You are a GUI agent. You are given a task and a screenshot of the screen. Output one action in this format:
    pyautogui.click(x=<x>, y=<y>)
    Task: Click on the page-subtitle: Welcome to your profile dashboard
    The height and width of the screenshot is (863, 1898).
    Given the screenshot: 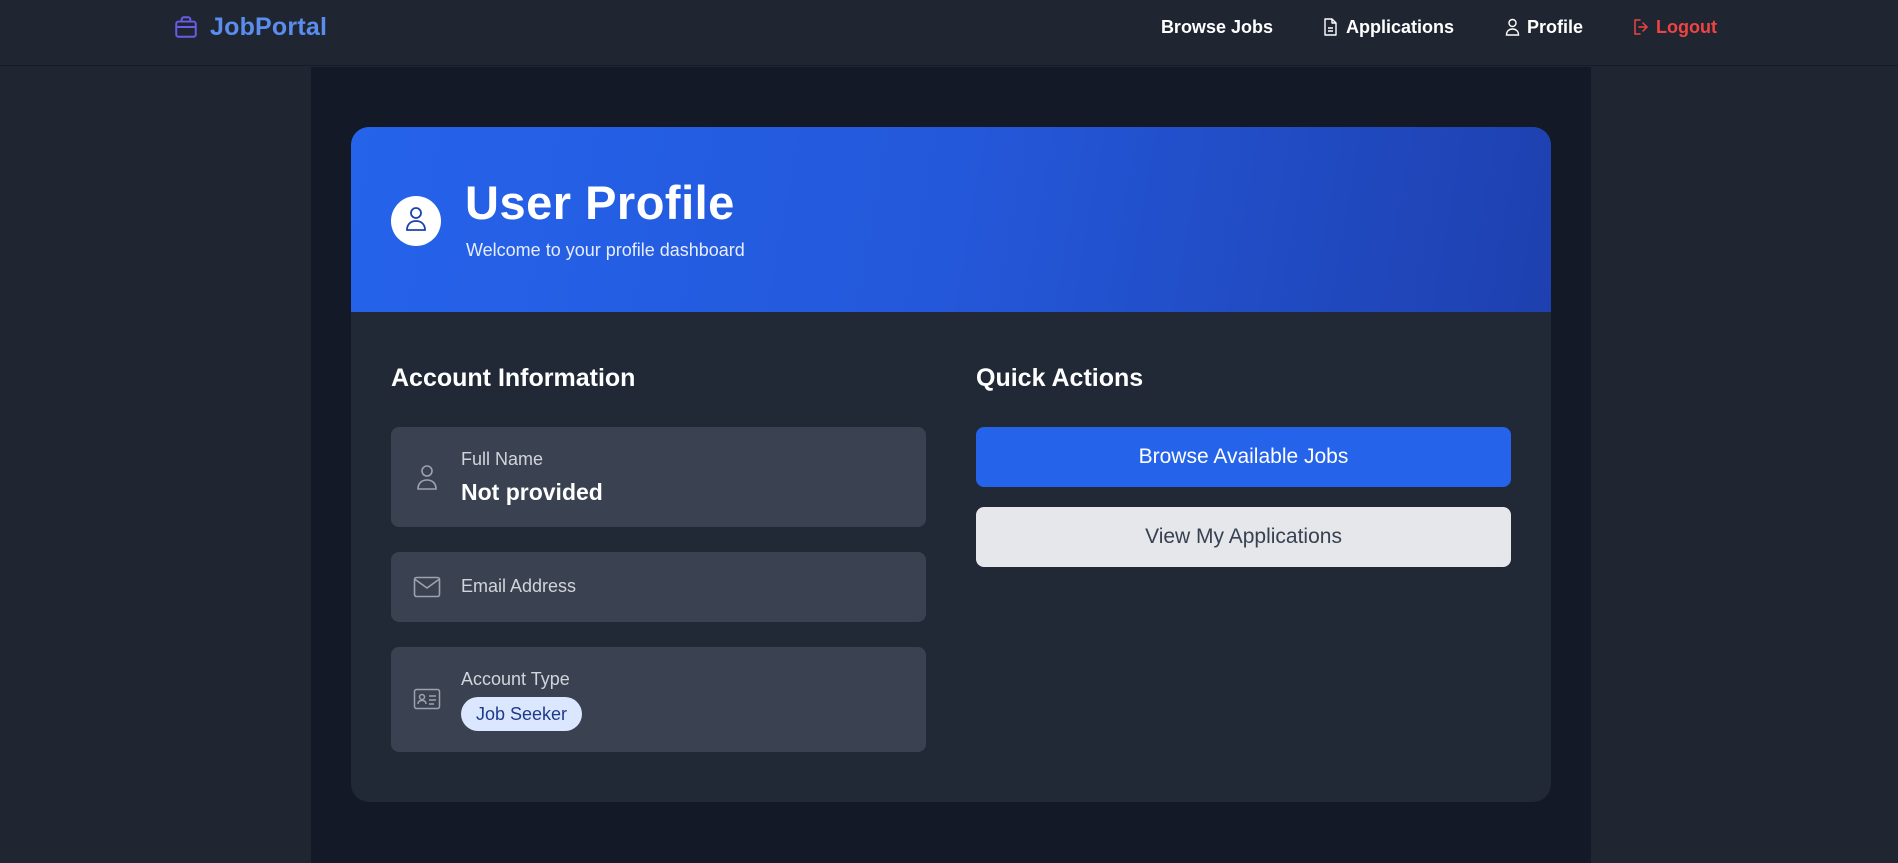 What is the action you would take?
    pyautogui.click(x=605, y=250)
    